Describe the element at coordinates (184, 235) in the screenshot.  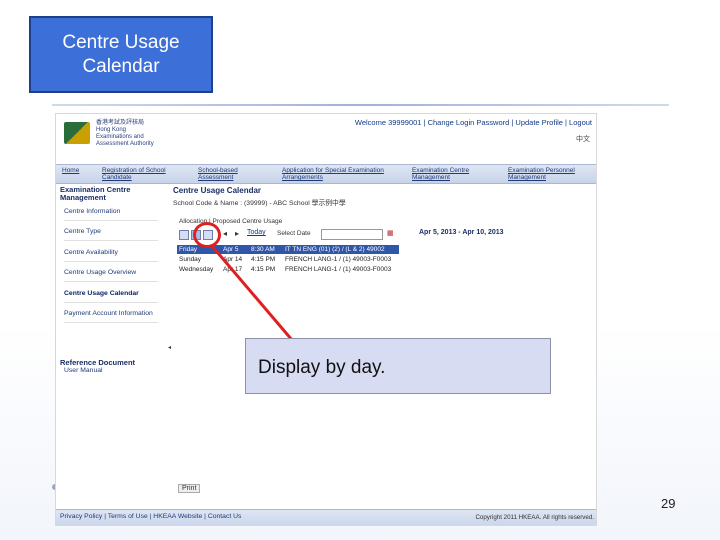
I see `list-view-icon` at that location.